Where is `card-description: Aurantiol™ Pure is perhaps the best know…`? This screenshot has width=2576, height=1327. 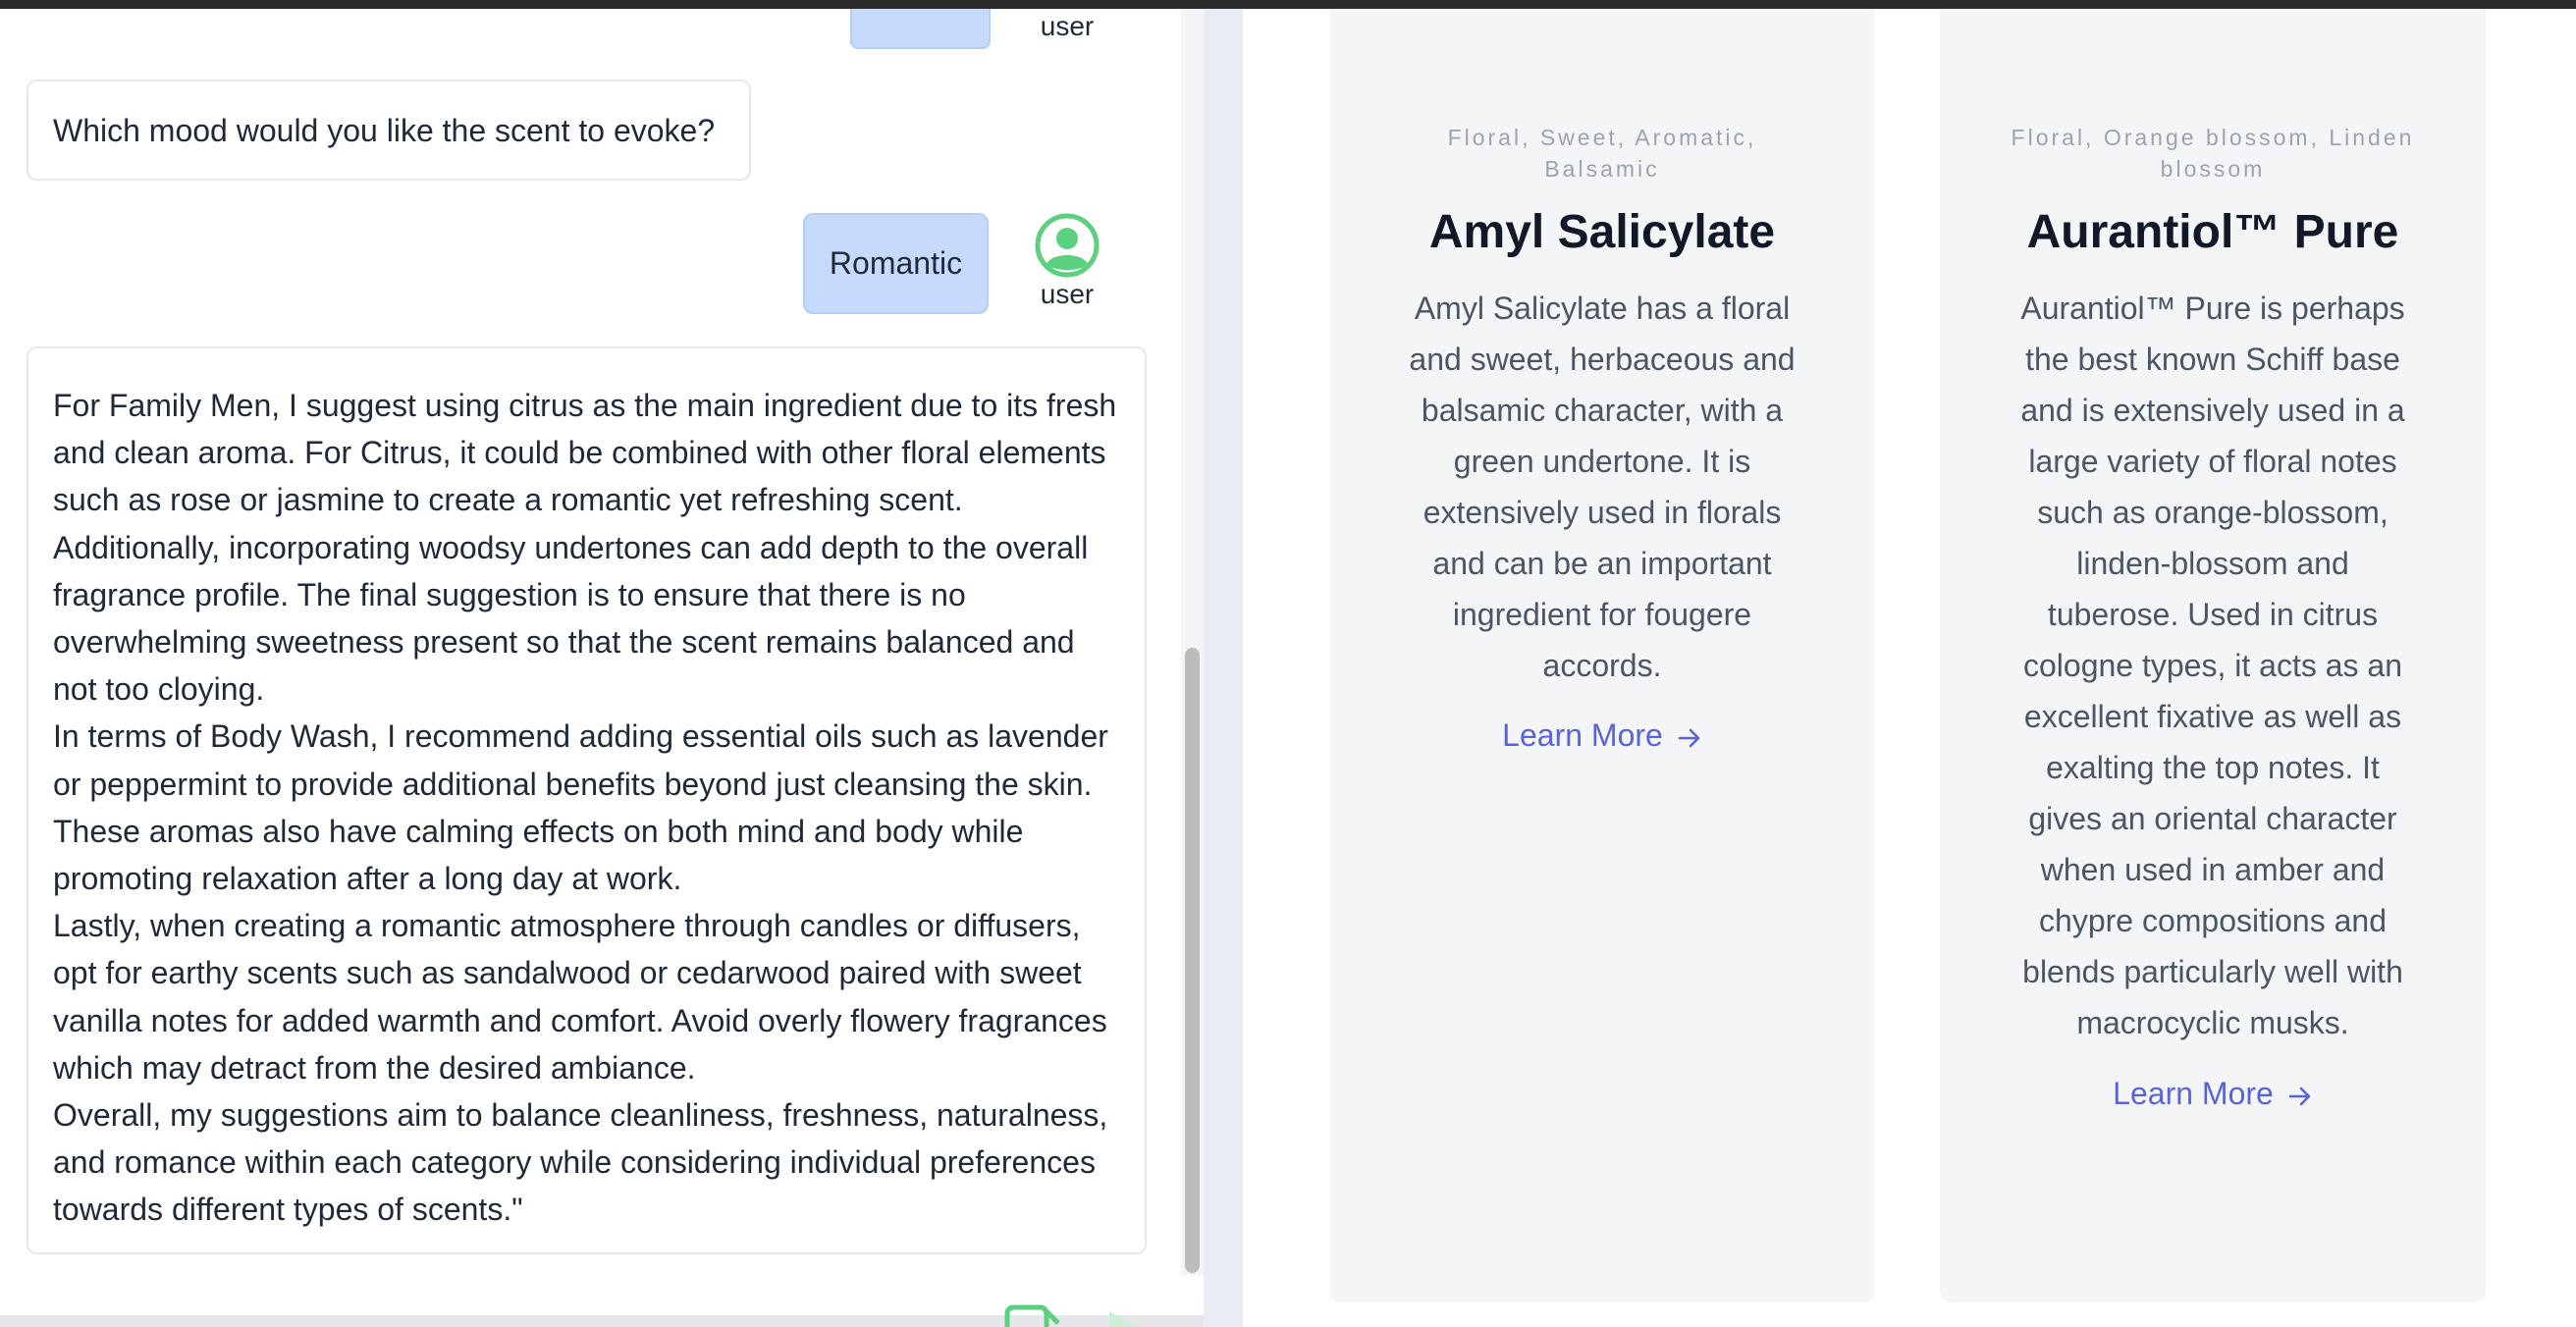 card-description: Aurantiol™ Pure is perhaps the best know… is located at coordinates (2212, 665).